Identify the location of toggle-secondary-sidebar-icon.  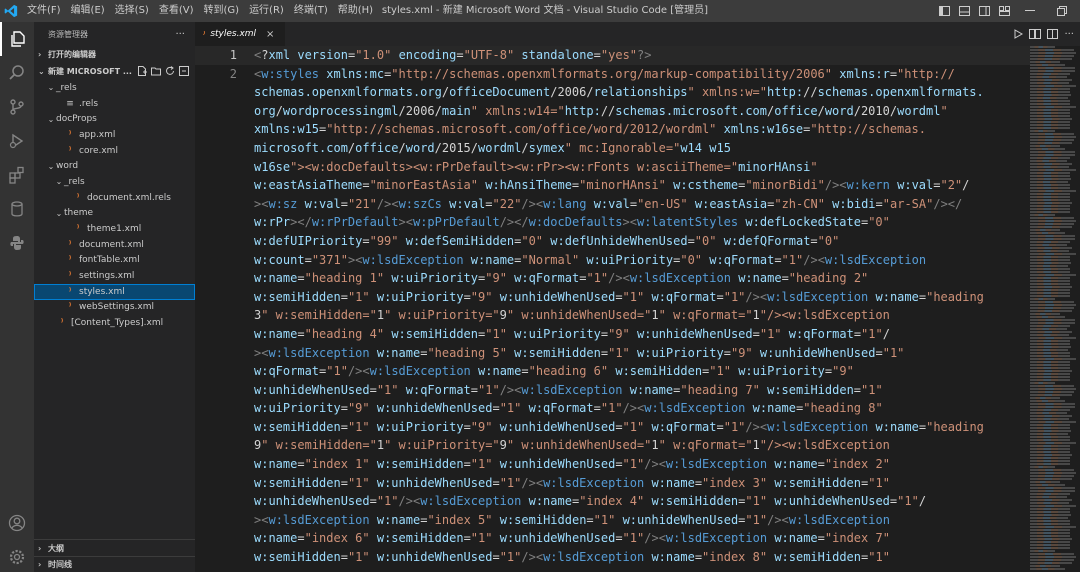
(984, 11).